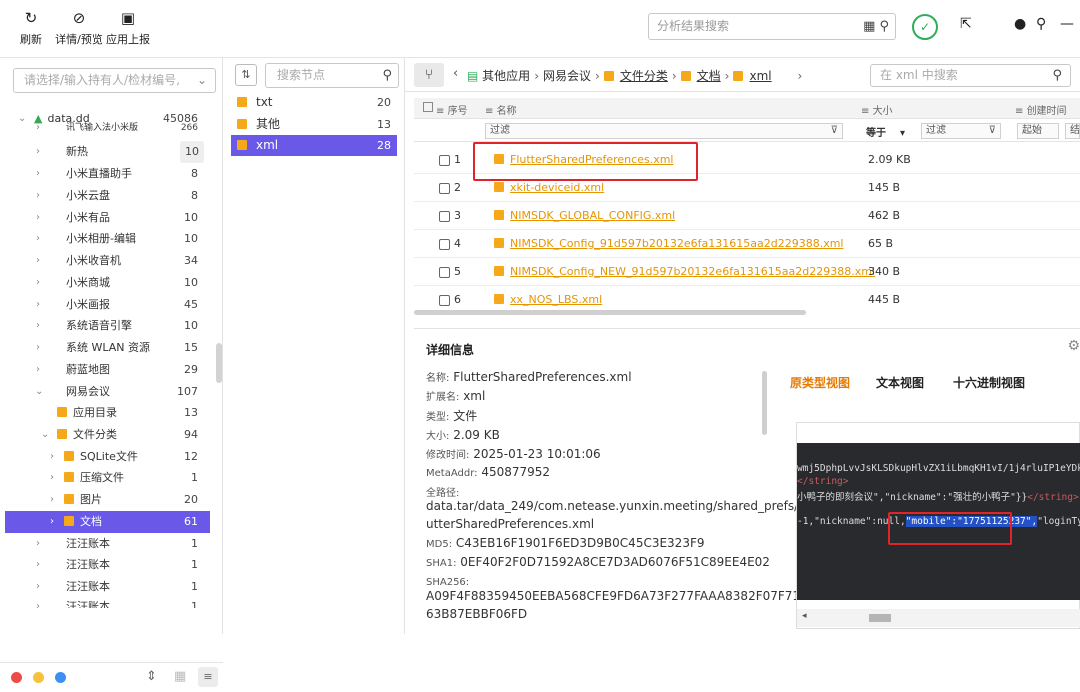  I want to click on folder-icon, so click(69, 456).